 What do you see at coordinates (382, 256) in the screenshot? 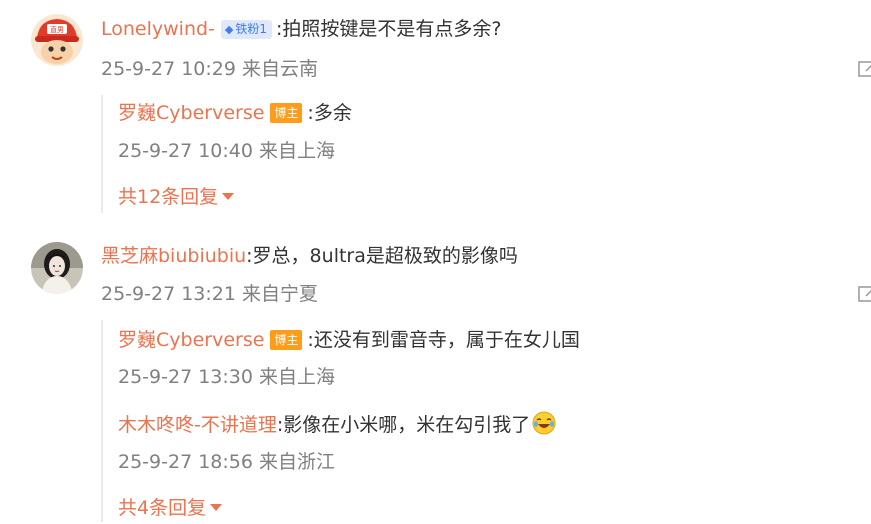
I see `comment-text: :罗总，8ultra是超极致的影像吗` at bounding box center [382, 256].